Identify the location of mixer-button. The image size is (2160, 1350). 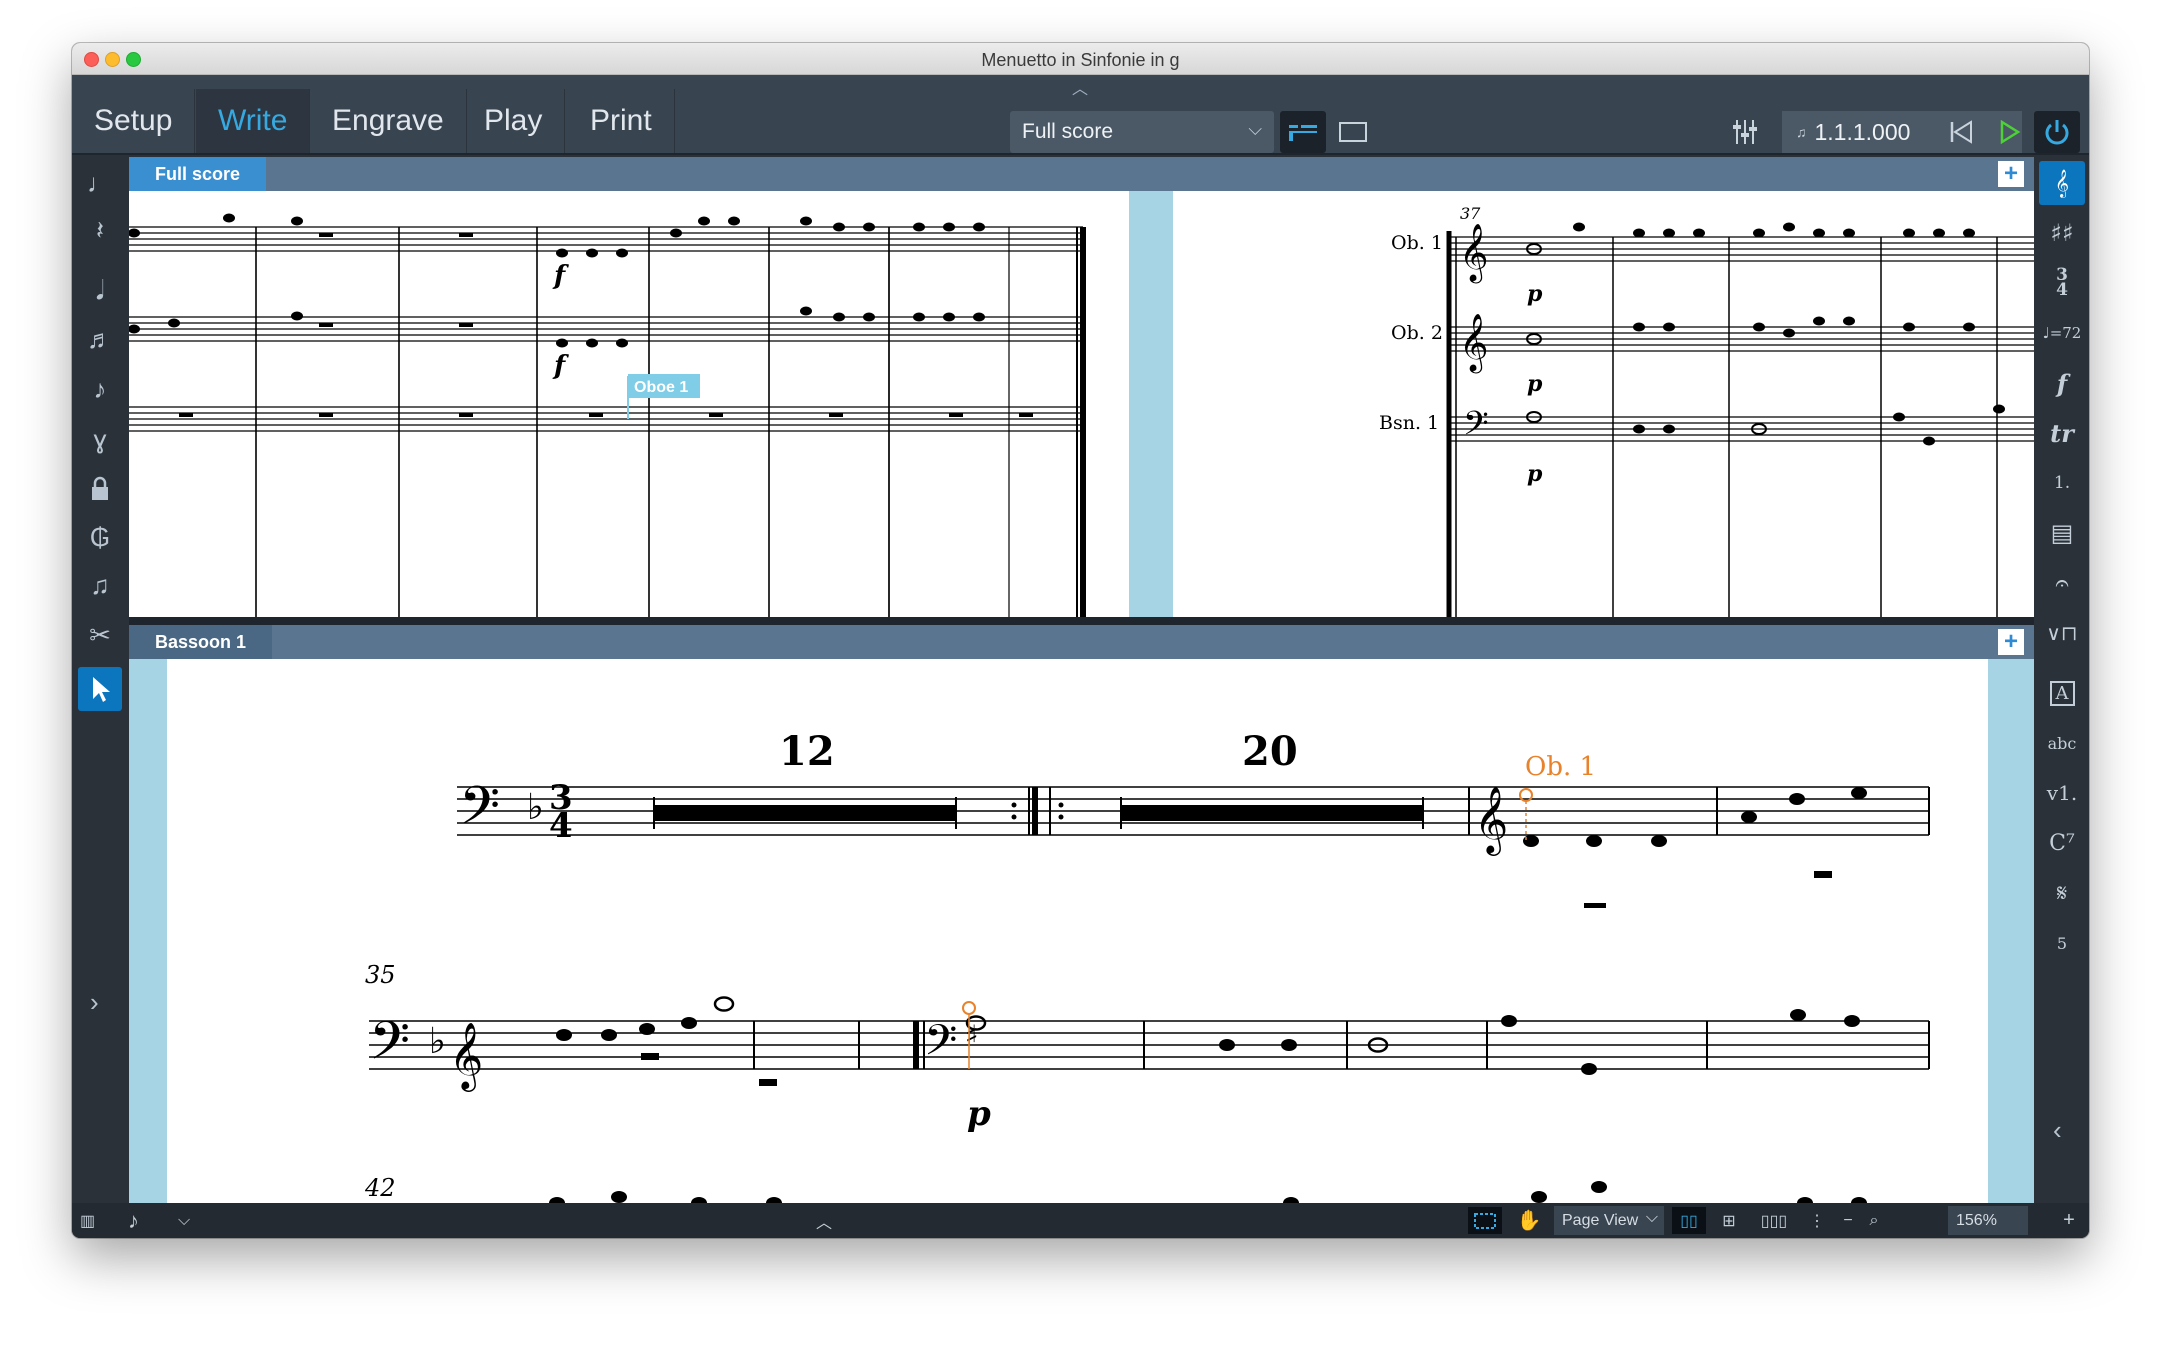
(1745, 132).